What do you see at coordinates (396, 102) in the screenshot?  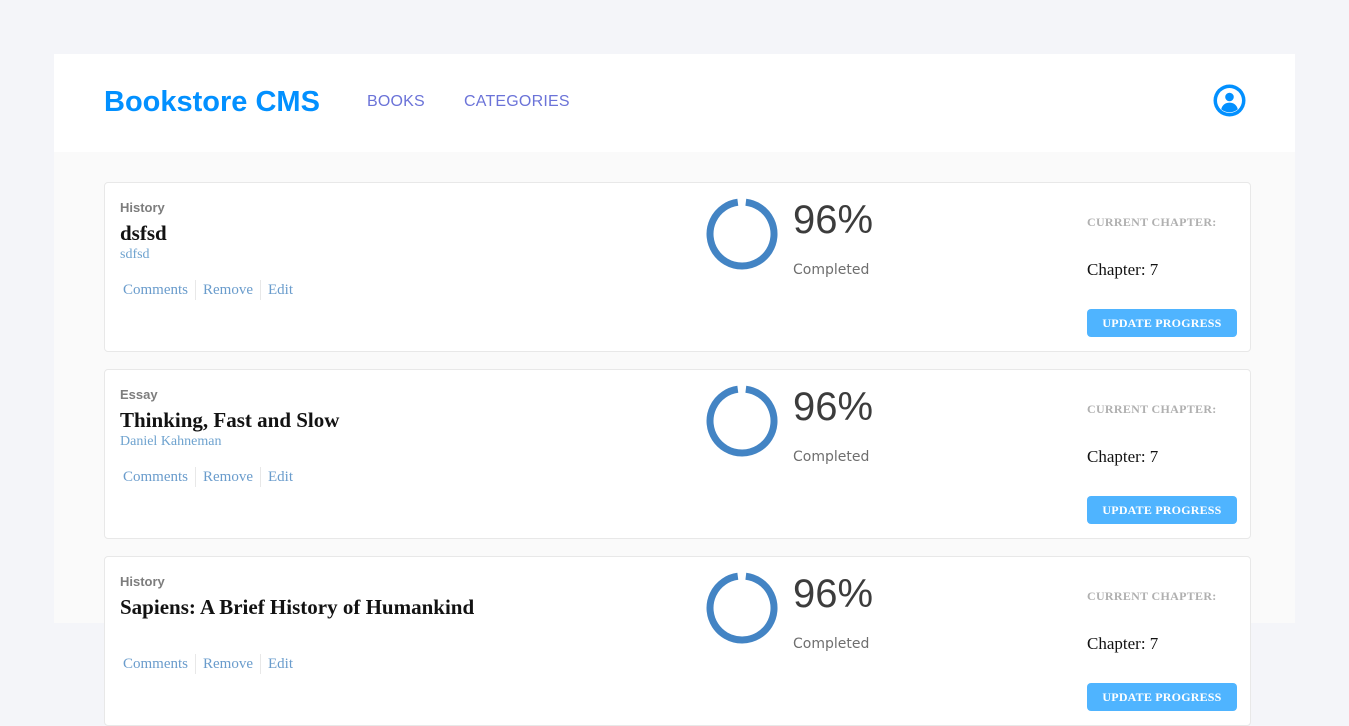 I see `nav-books-link: BOOKS` at bounding box center [396, 102].